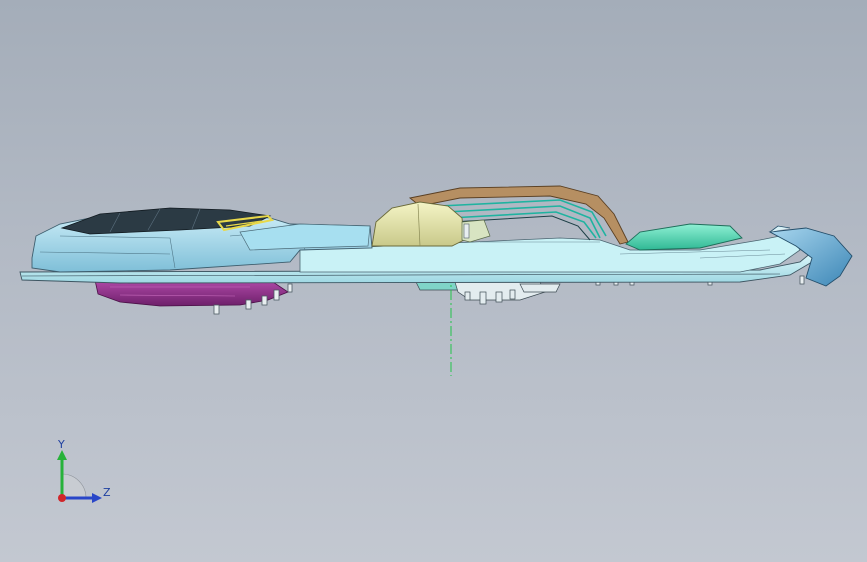  I want to click on orientation-triad: Y Z, so click(80, 474).